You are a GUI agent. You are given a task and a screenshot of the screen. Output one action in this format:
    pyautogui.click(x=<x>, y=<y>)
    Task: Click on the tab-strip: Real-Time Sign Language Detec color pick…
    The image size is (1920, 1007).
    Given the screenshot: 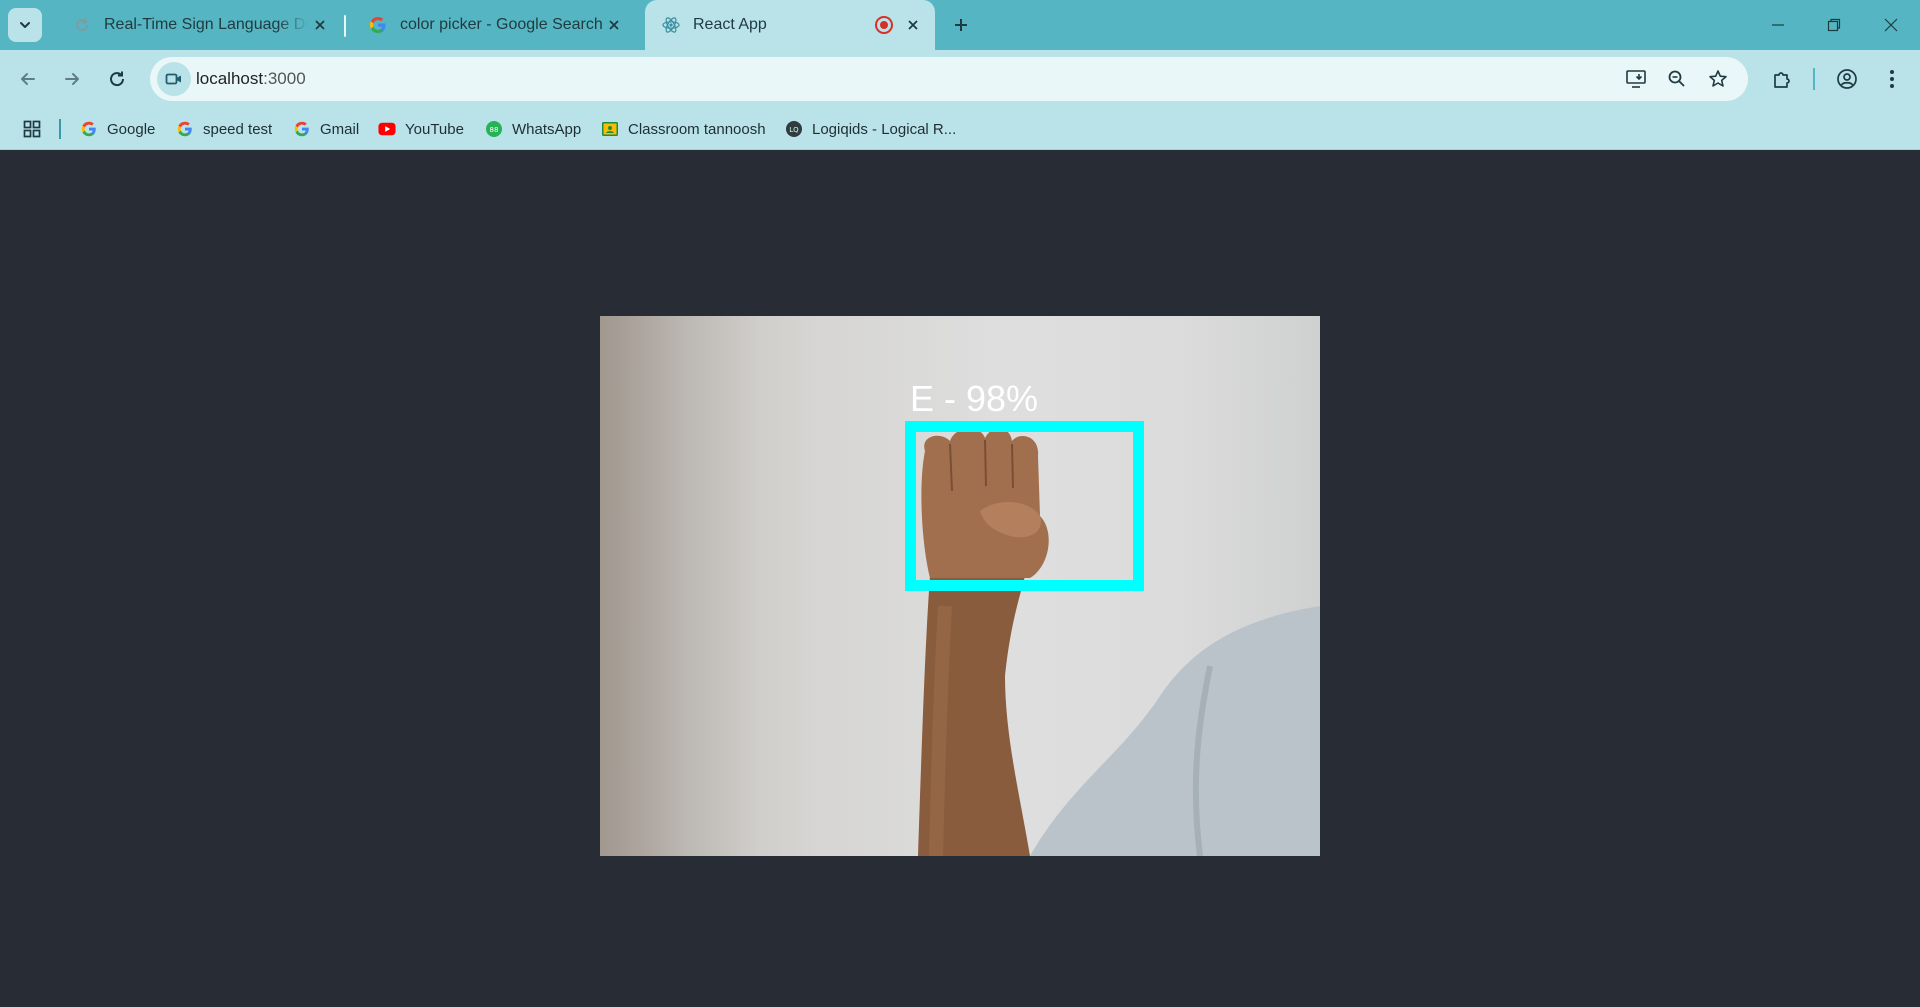 What is the action you would take?
    pyautogui.click(x=960, y=25)
    